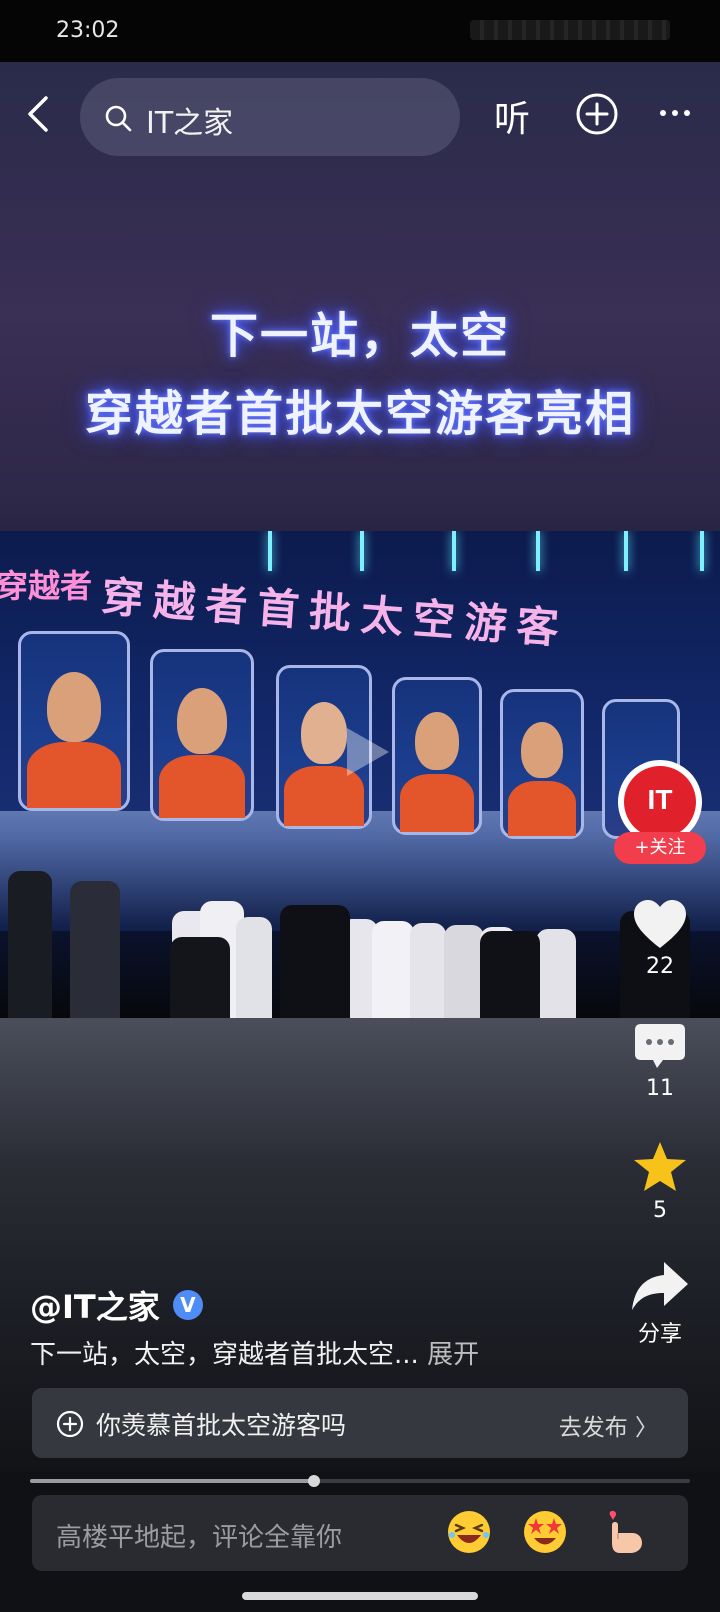 This screenshot has height=1612, width=720. I want to click on chevron-left-icon, so click(38, 114).